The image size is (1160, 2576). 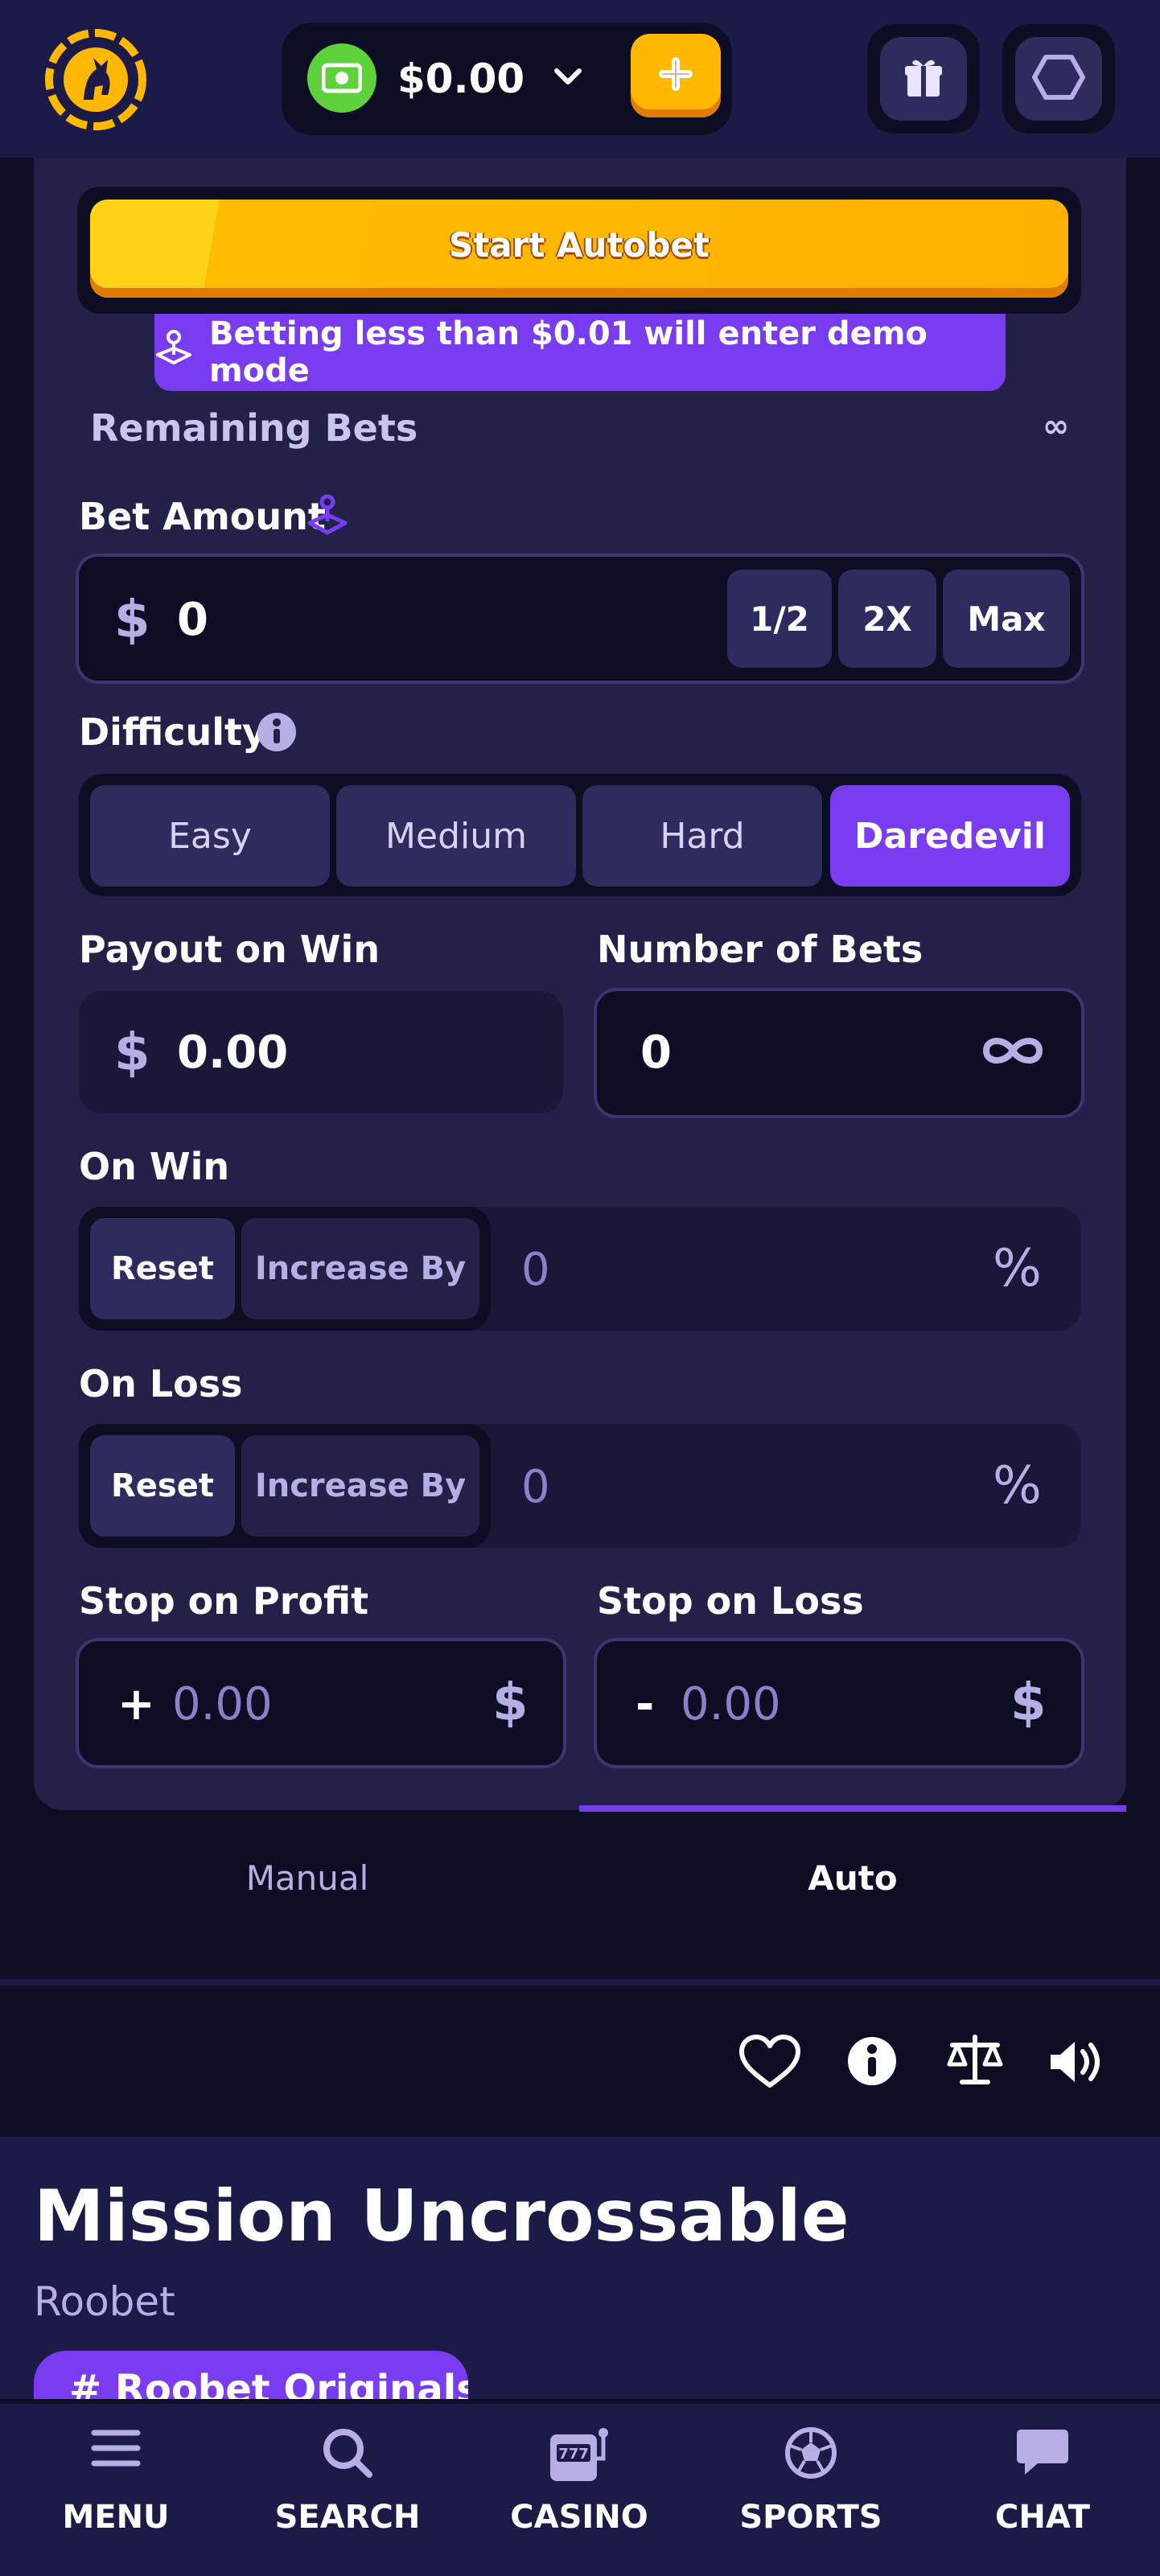 What do you see at coordinates (950, 836) in the screenshot?
I see `difficulty-daredevil-button: Daredevil` at bounding box center [950, 836].